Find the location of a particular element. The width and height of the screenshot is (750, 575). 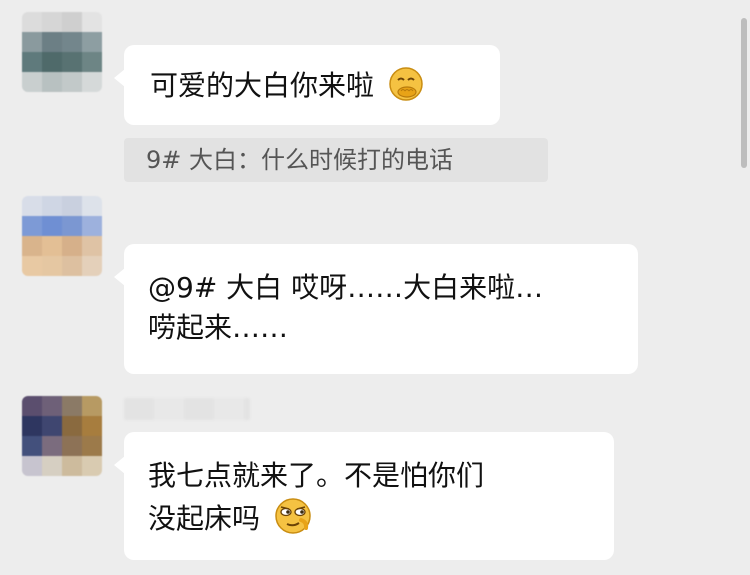

message-text-line-with-emoji: 没起床吗 is located at coordinates (369, 521).